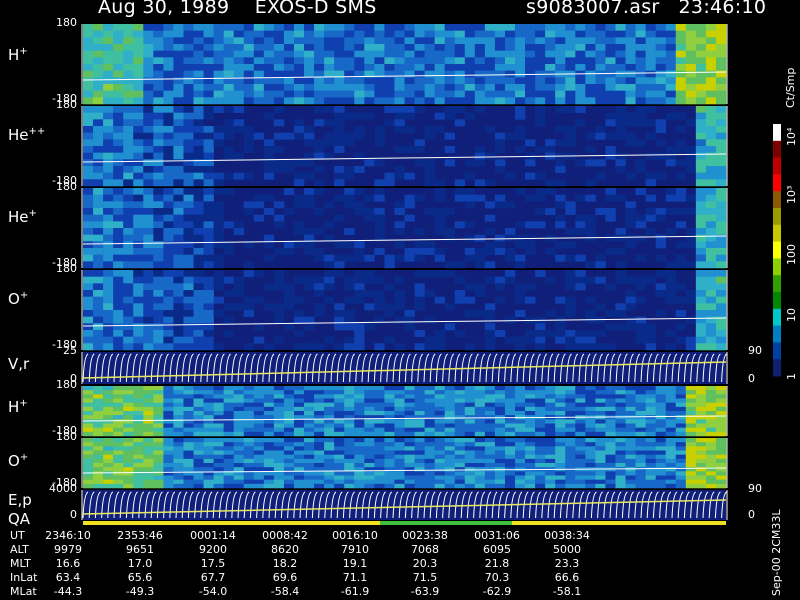 The height and width of the screenshot is (600, 800). What do you see at coordinates (567, 535) in the screenshot?
I see `table-cell: 0038:34` at bounding box center [567, 535].